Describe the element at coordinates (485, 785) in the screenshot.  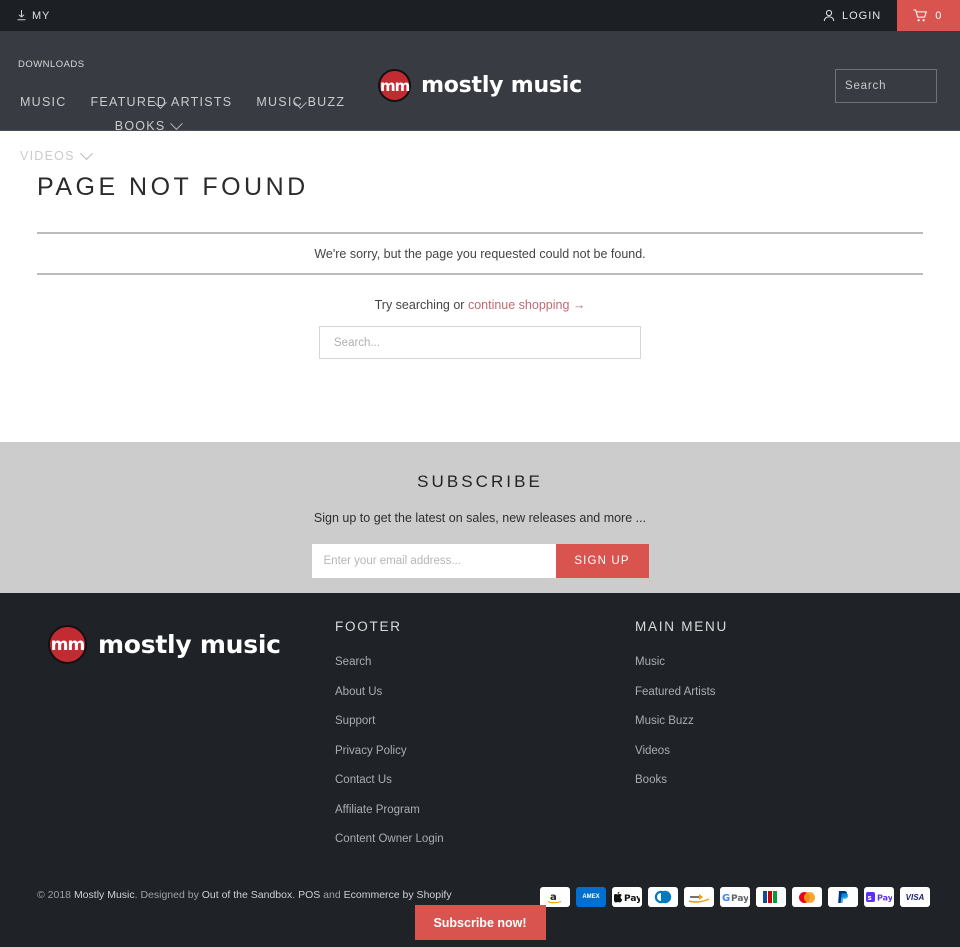
I see `list-item: Contact Us` at that location.